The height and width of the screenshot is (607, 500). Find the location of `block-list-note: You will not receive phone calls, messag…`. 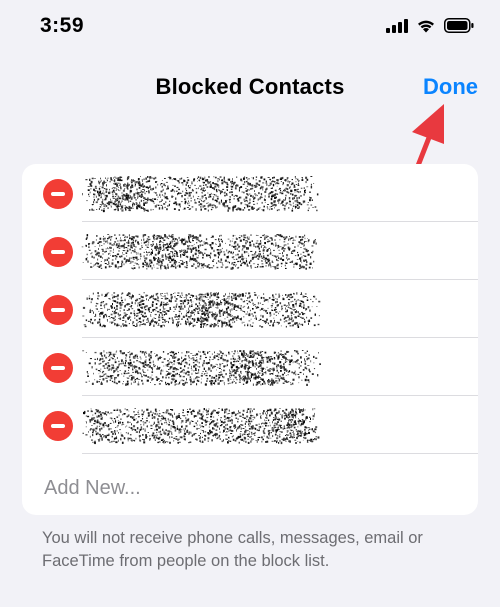

block-list-note: You will not receive phone calls, messag… is located at coordinates (232, 549).